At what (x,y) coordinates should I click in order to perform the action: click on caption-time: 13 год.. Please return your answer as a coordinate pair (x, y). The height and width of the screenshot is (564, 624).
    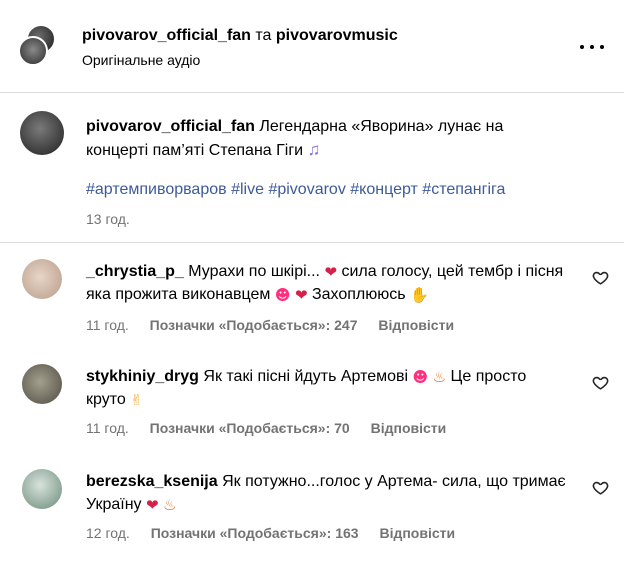
    Looking at the image, I should click on (108, 219).